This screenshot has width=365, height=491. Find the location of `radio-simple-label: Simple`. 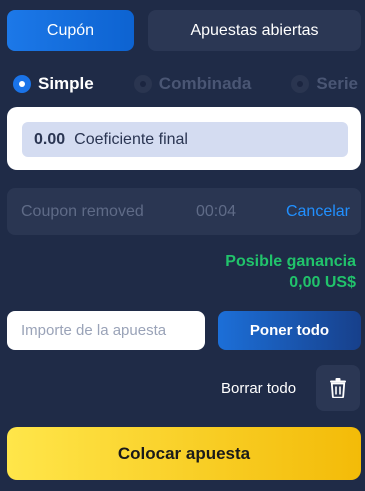

radio-simple-label: Simple is located at coordinates (66, 83).